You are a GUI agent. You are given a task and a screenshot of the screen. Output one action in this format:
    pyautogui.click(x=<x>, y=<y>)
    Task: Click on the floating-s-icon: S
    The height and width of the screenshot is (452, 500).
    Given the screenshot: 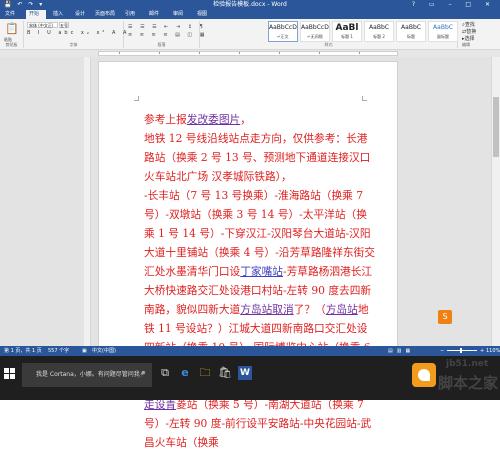 What is the action you would take?
    pyautogui.click(x=445, y=317)
    